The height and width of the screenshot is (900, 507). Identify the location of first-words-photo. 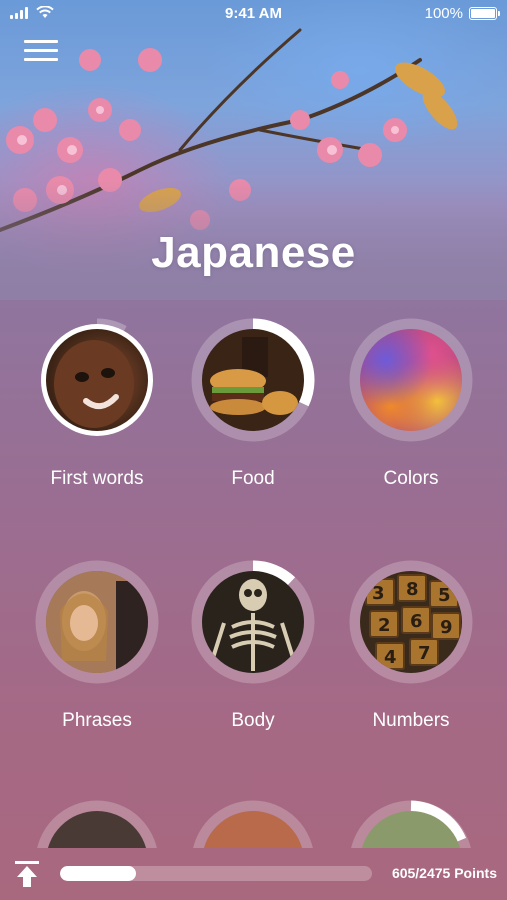
(97, 380).